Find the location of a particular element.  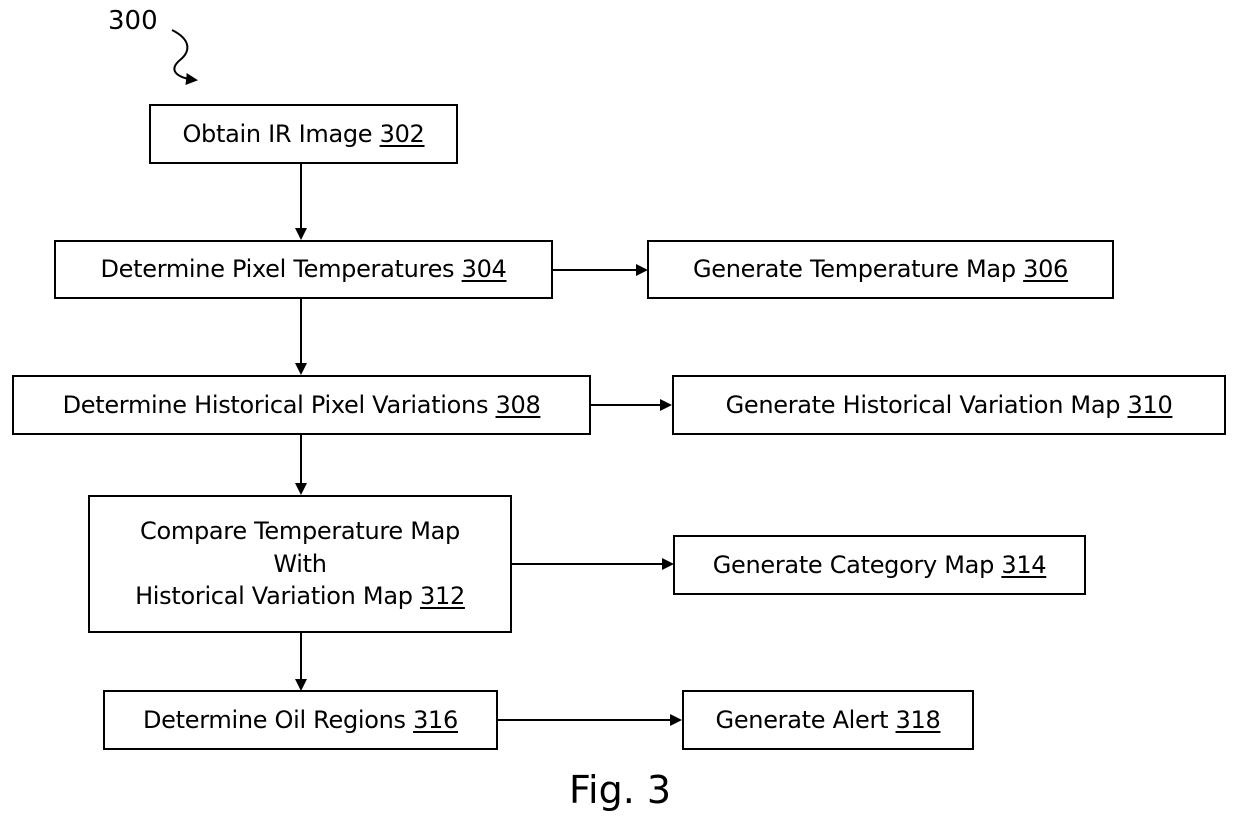

ref-number: 308 is located at coordinates (518, 404).